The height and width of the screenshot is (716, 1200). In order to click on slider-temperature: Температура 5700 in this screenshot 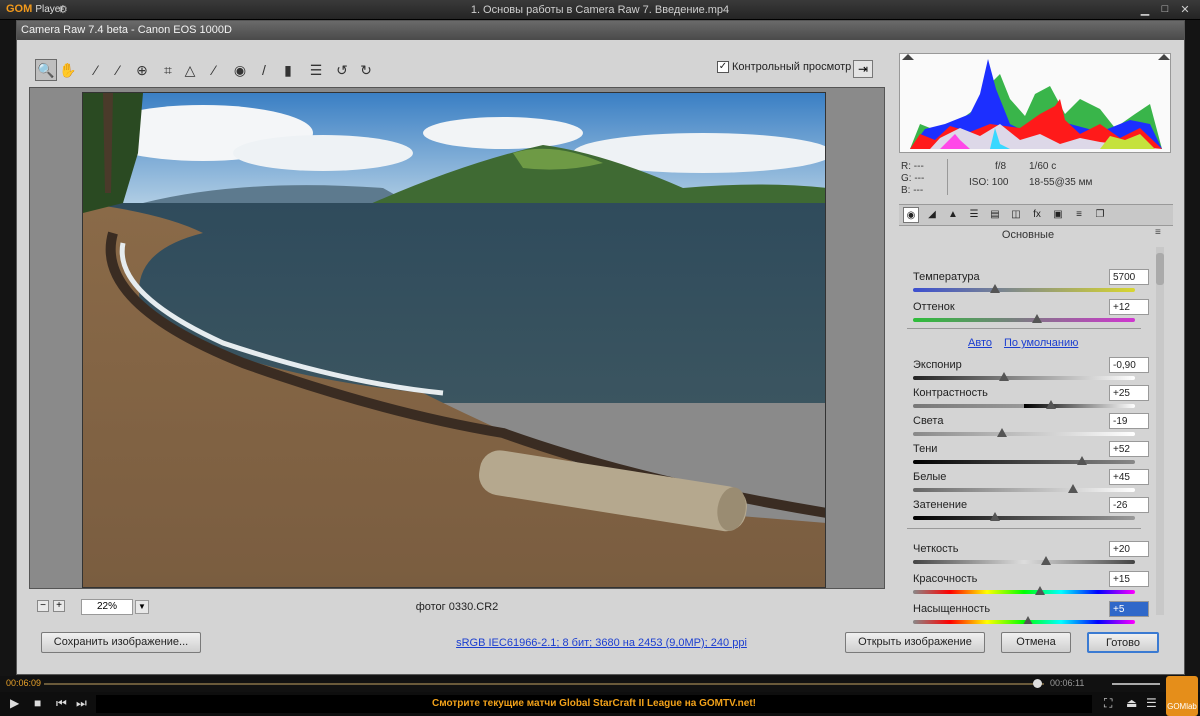, I will do `click(1035, 283)`.